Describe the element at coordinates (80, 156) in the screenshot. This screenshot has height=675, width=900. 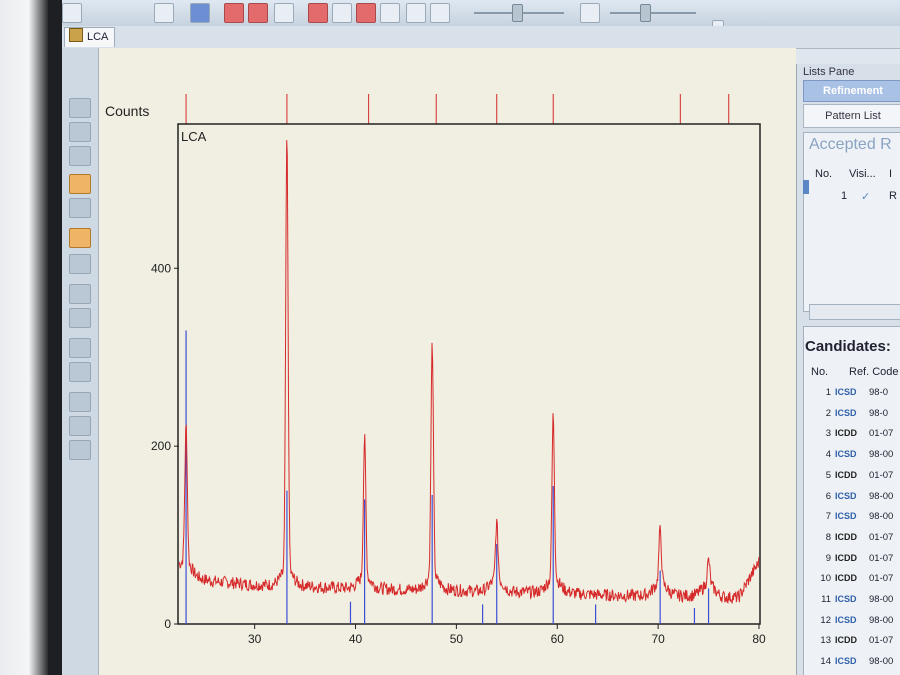
I see `marker-icon` at that location.